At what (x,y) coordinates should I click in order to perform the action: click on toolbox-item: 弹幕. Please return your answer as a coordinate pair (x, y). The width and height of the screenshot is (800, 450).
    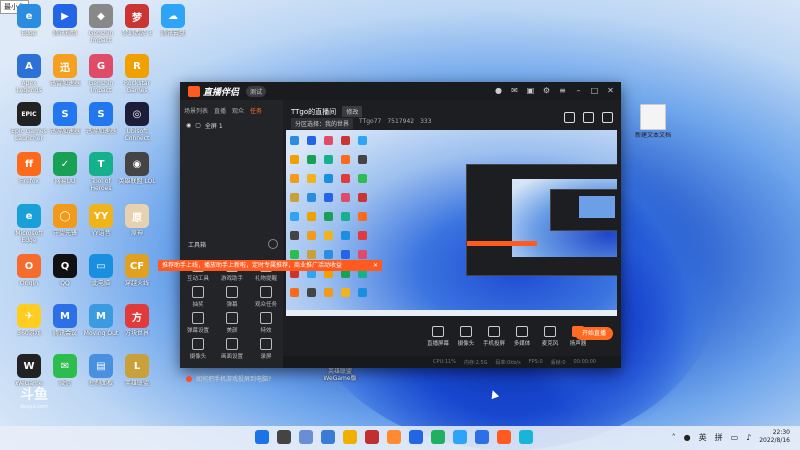
    Looking at the image, I should click on (232, 297).